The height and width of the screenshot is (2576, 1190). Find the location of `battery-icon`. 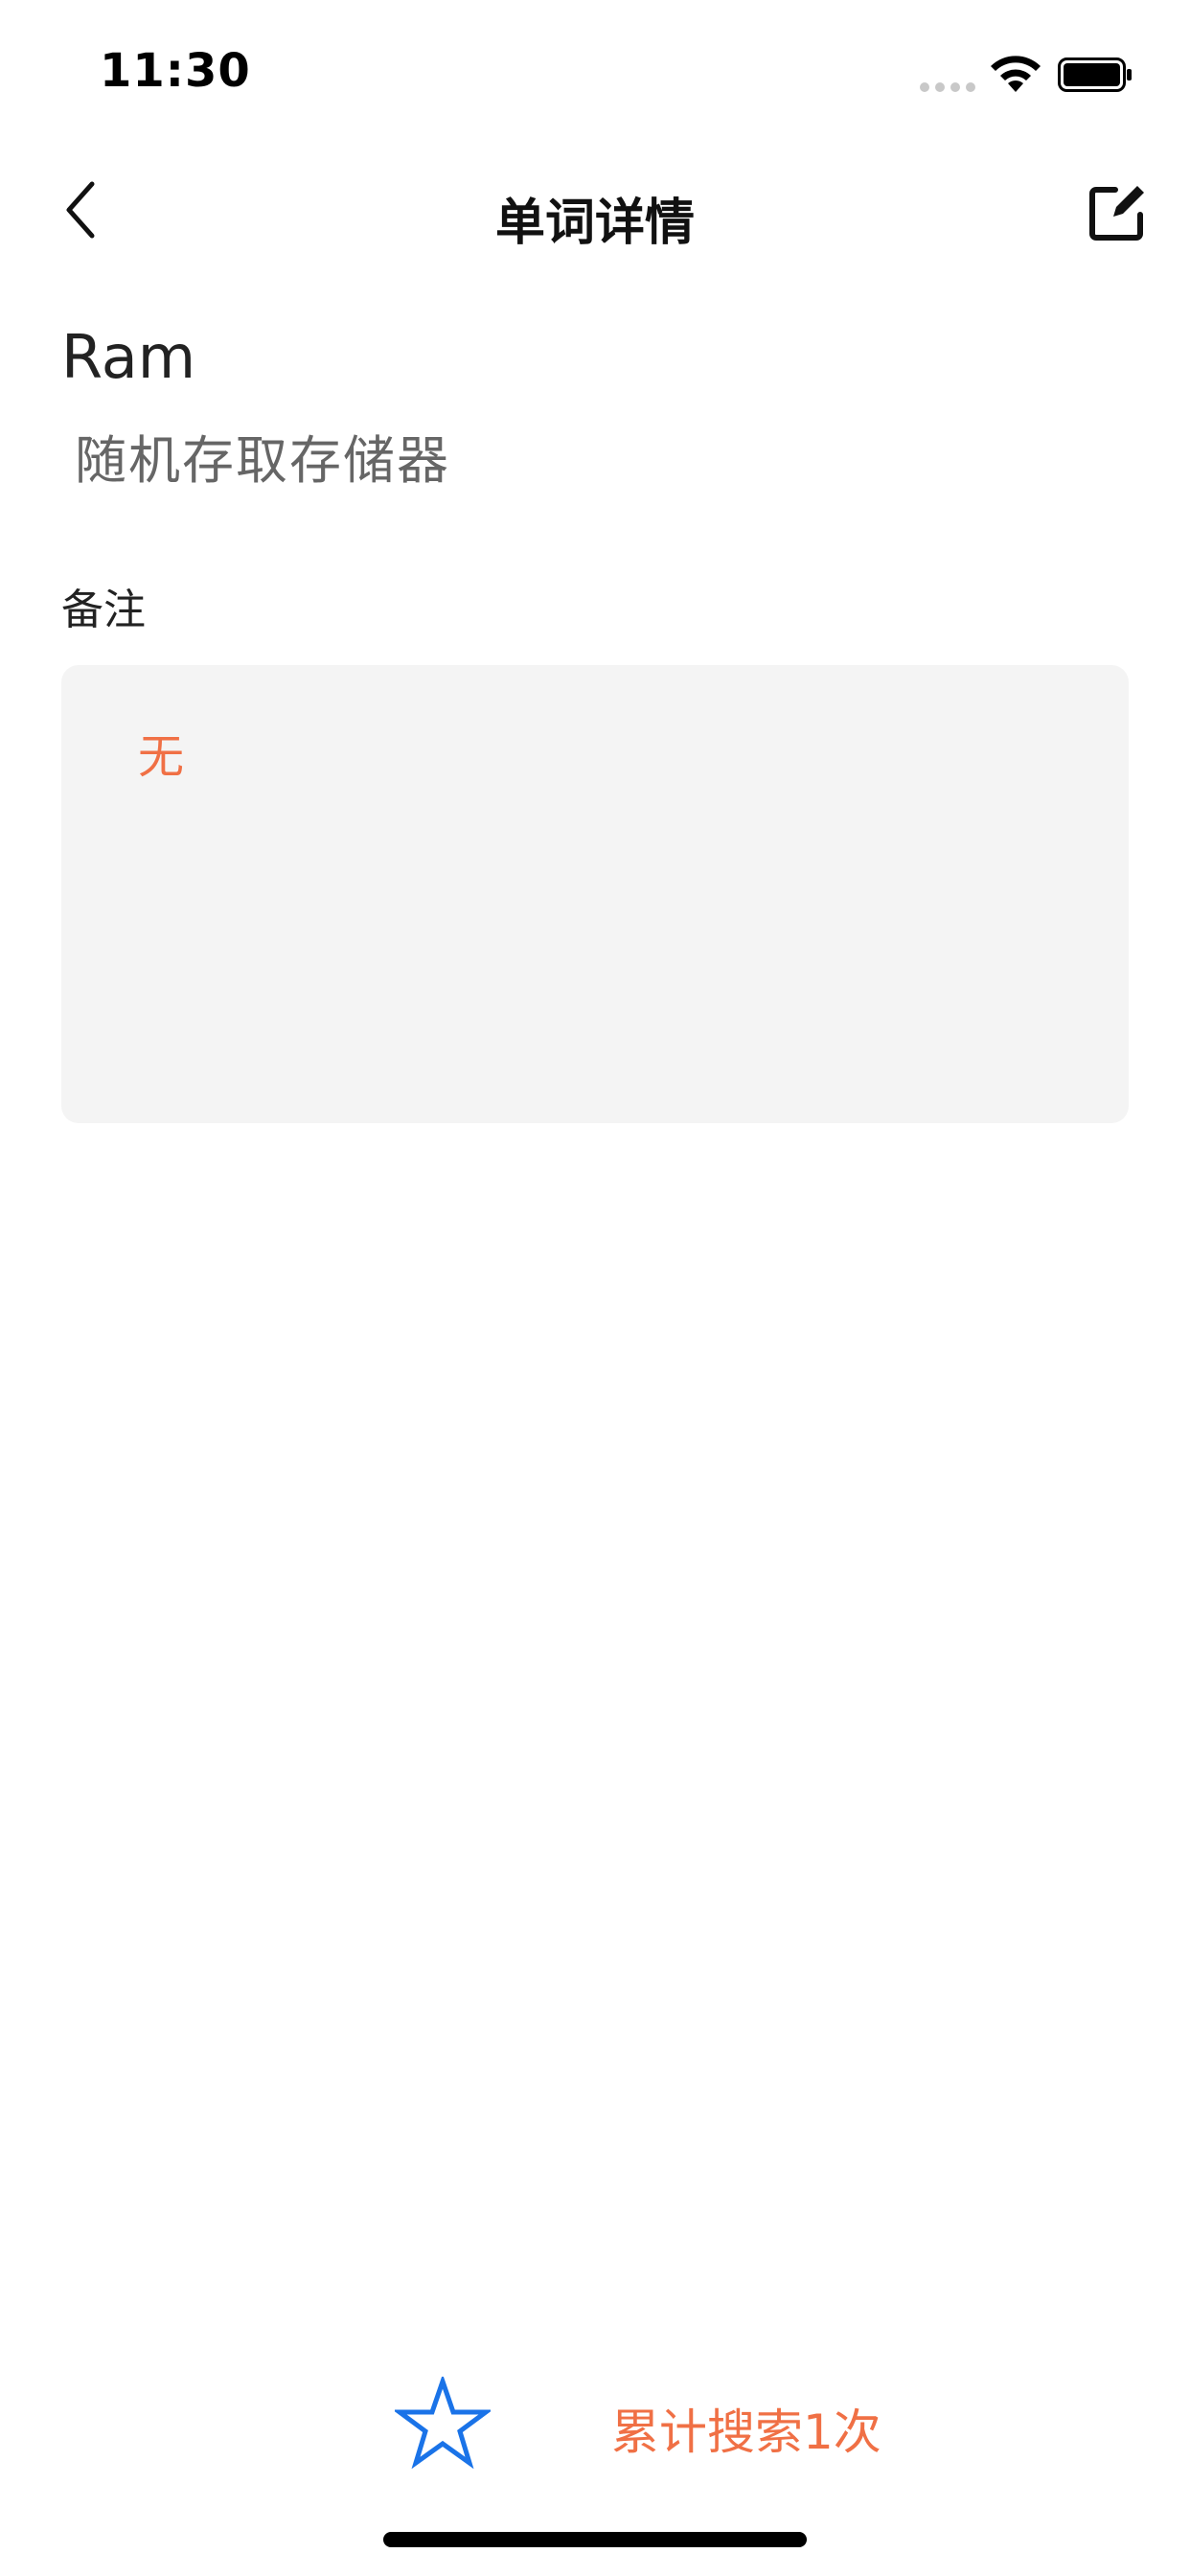

battery-icon is located at coordinates (1095, 75).